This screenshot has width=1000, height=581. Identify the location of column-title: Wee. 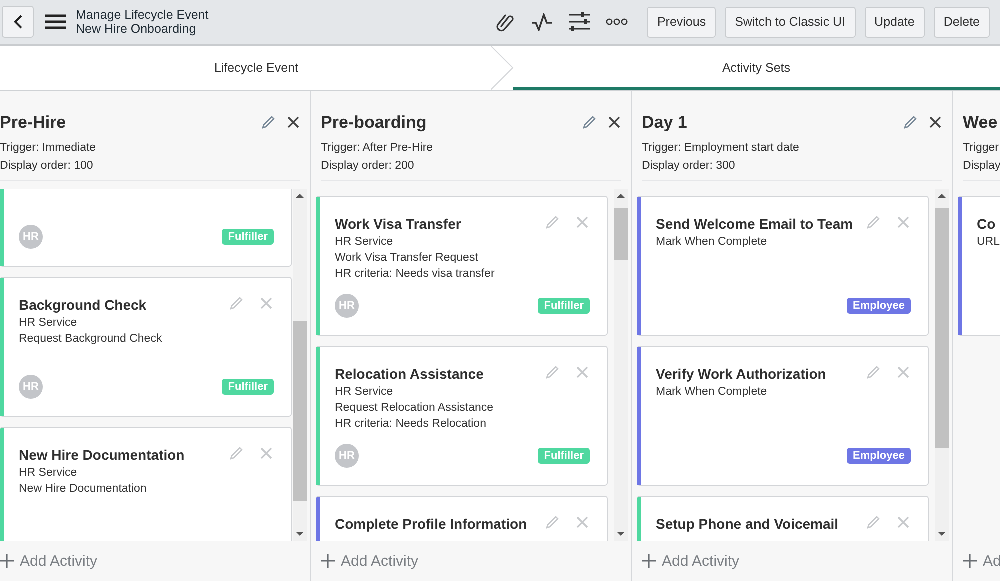
(980, 123).